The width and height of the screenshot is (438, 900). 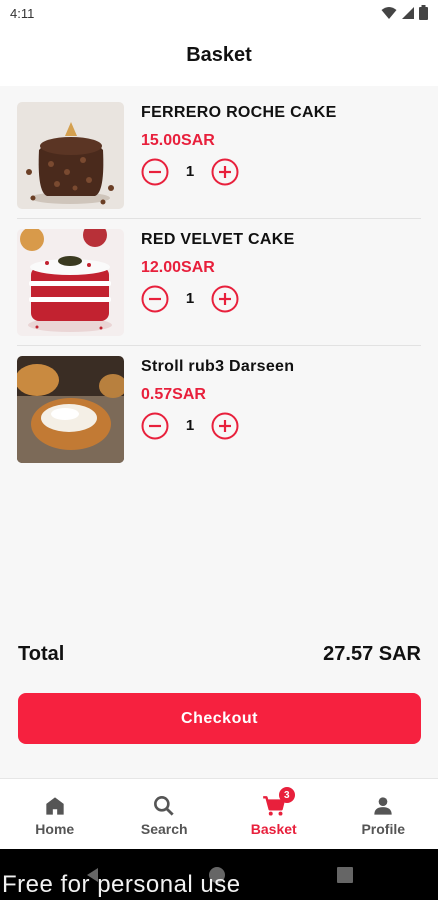 I want to click on watermark-text: Free for personal use, so click(x=121, y=884).